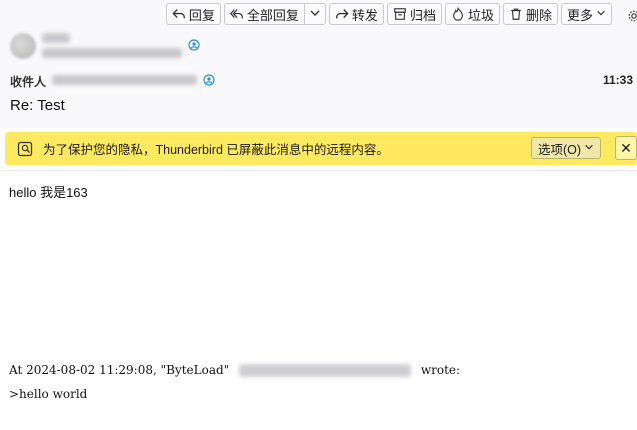 This screenshot has height=430, width=637. I want to click on close-icon: ✕, so click(626, 147).